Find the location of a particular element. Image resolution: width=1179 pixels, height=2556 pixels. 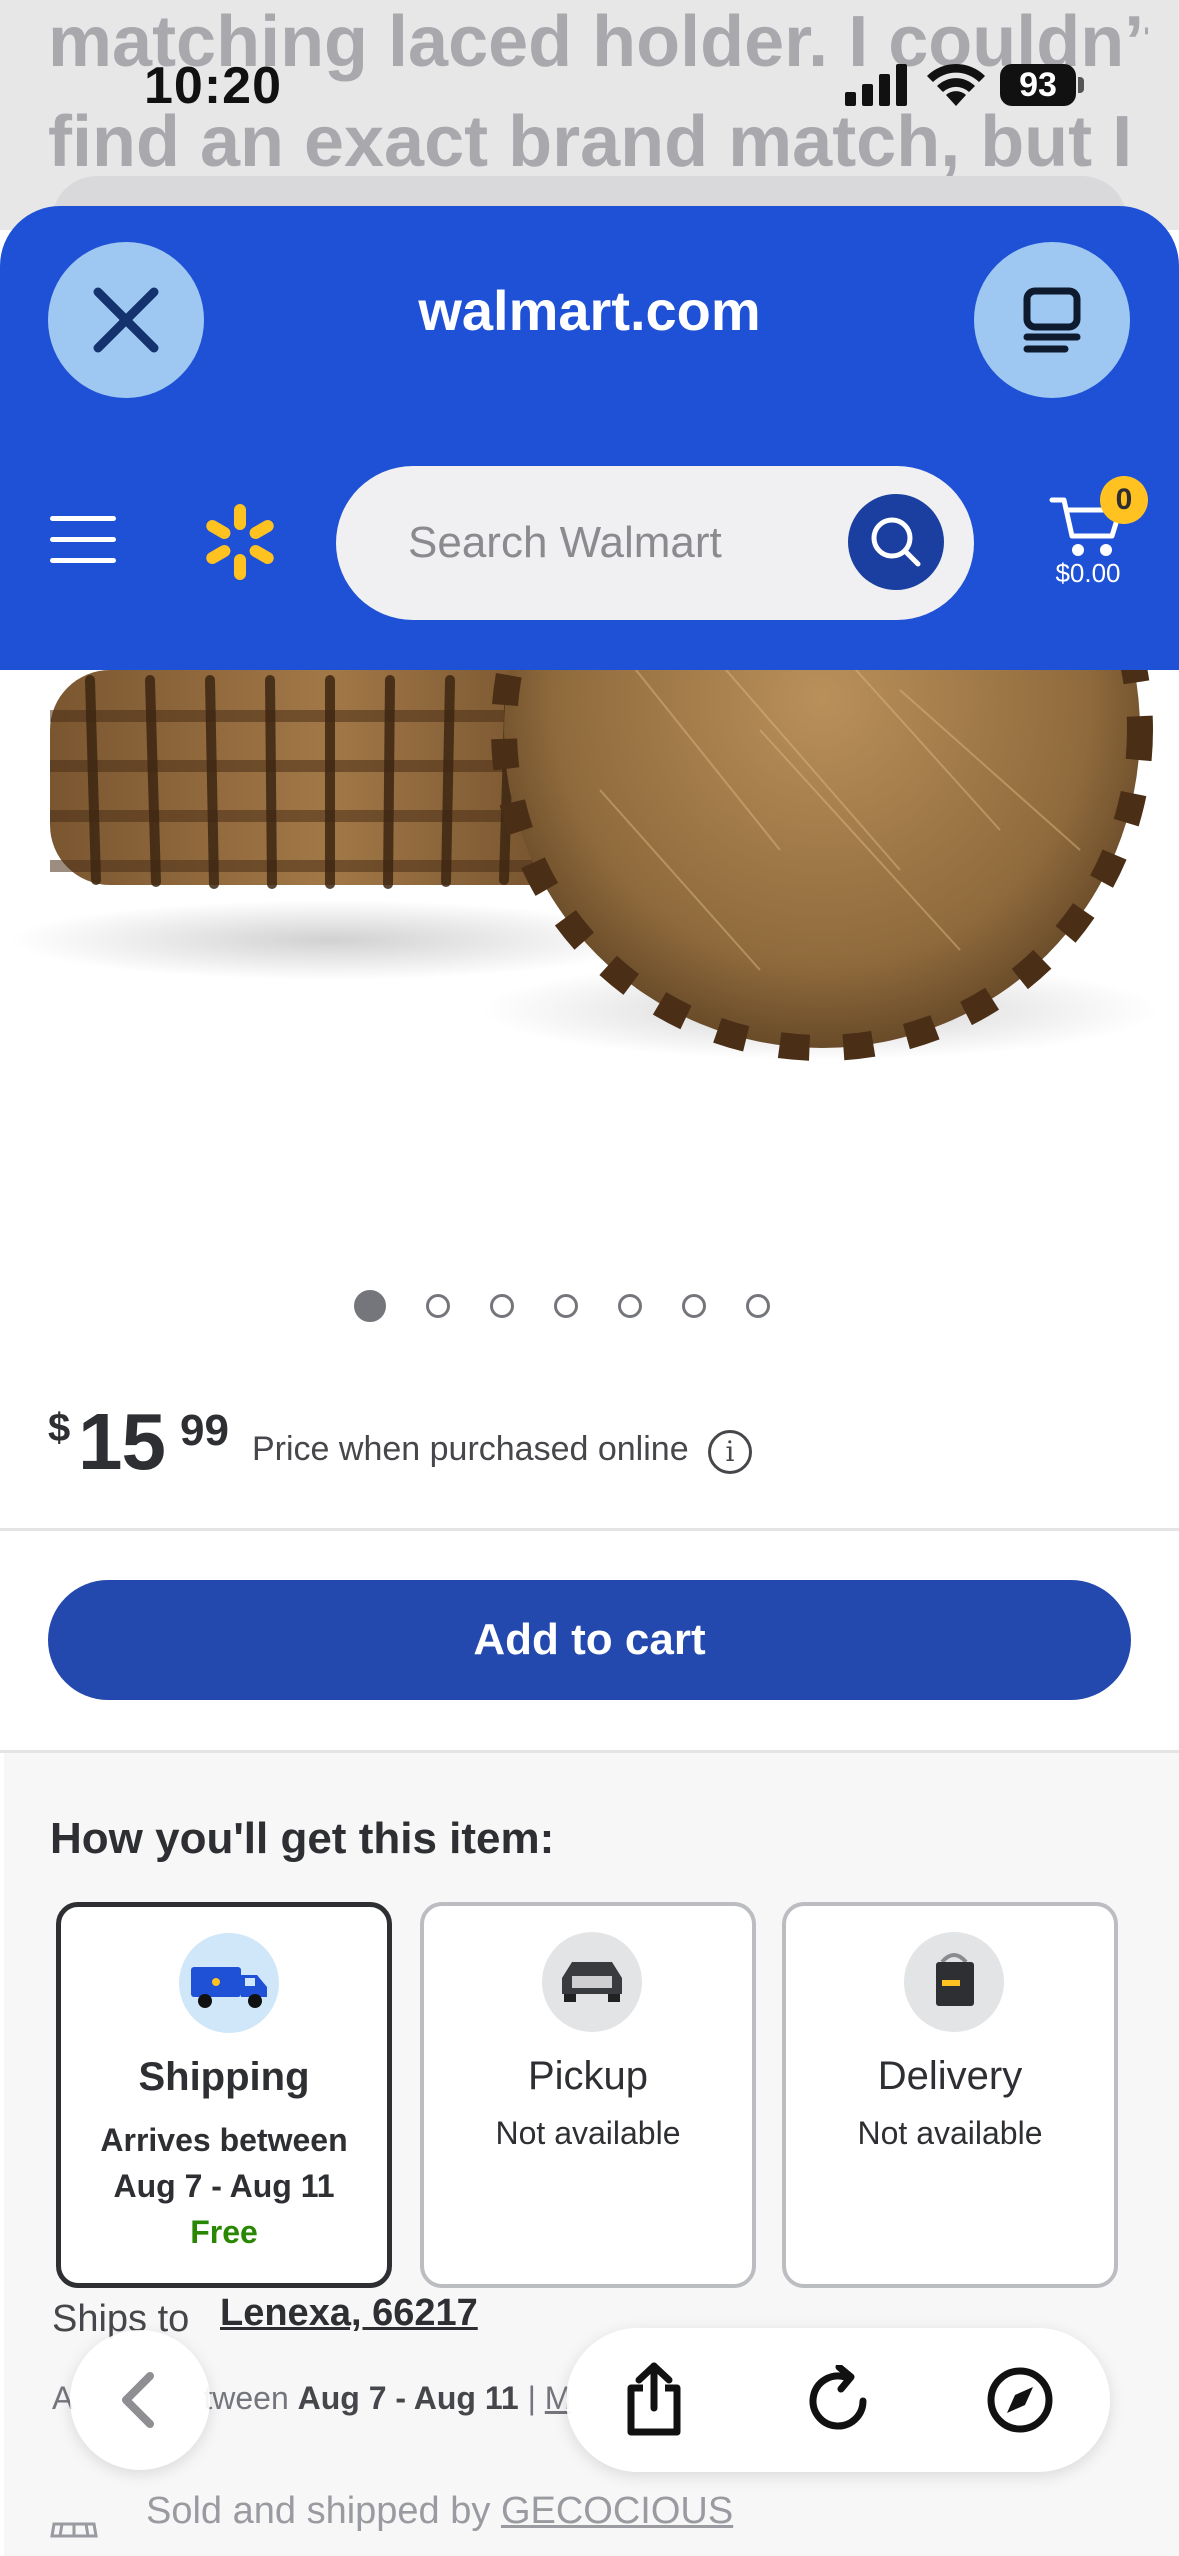

share-button is located at coordinates (654, 2400).